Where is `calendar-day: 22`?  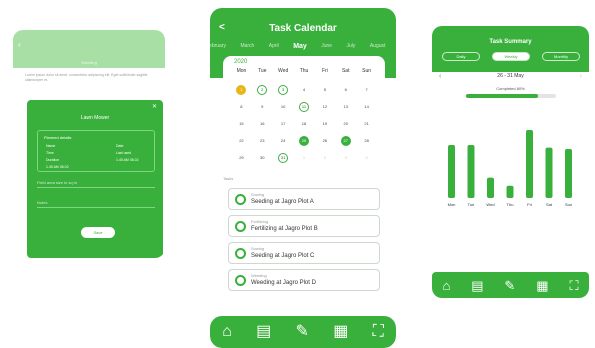 calendar-day: 22 is located at coordinates (241, 141).